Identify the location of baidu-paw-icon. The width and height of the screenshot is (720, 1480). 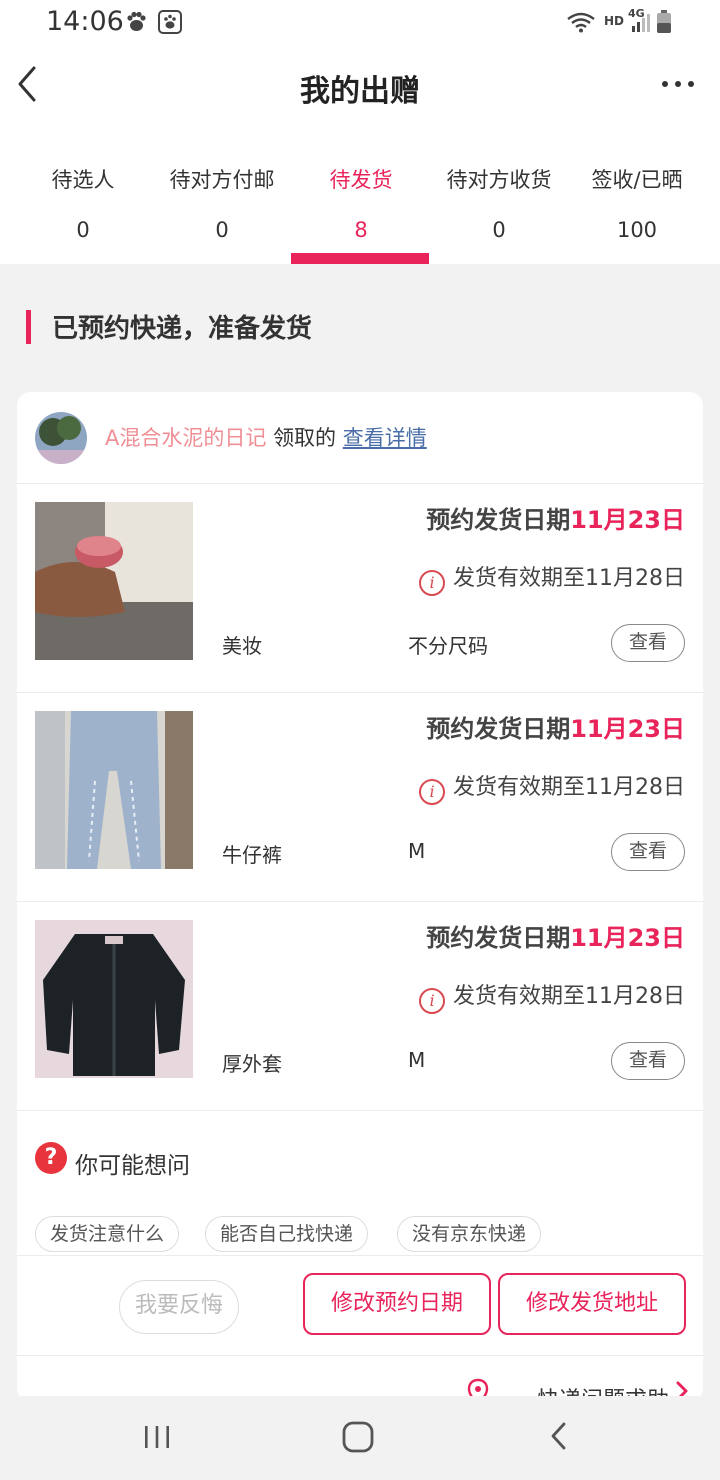
(136, 21).